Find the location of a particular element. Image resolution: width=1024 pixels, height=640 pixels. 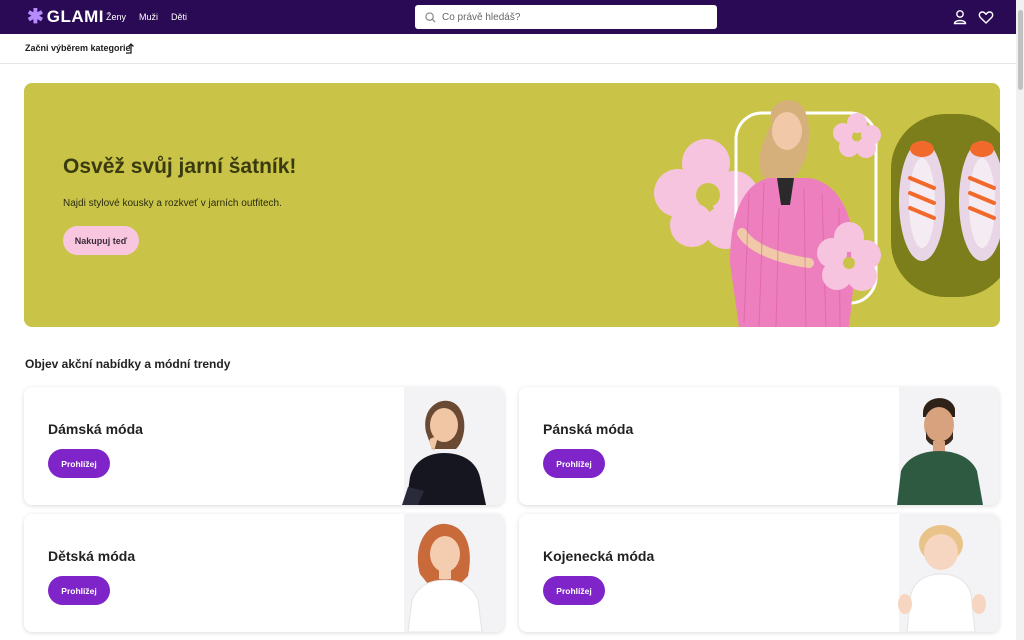

card-title: Dámská móda is located at coordinates (95, 429).